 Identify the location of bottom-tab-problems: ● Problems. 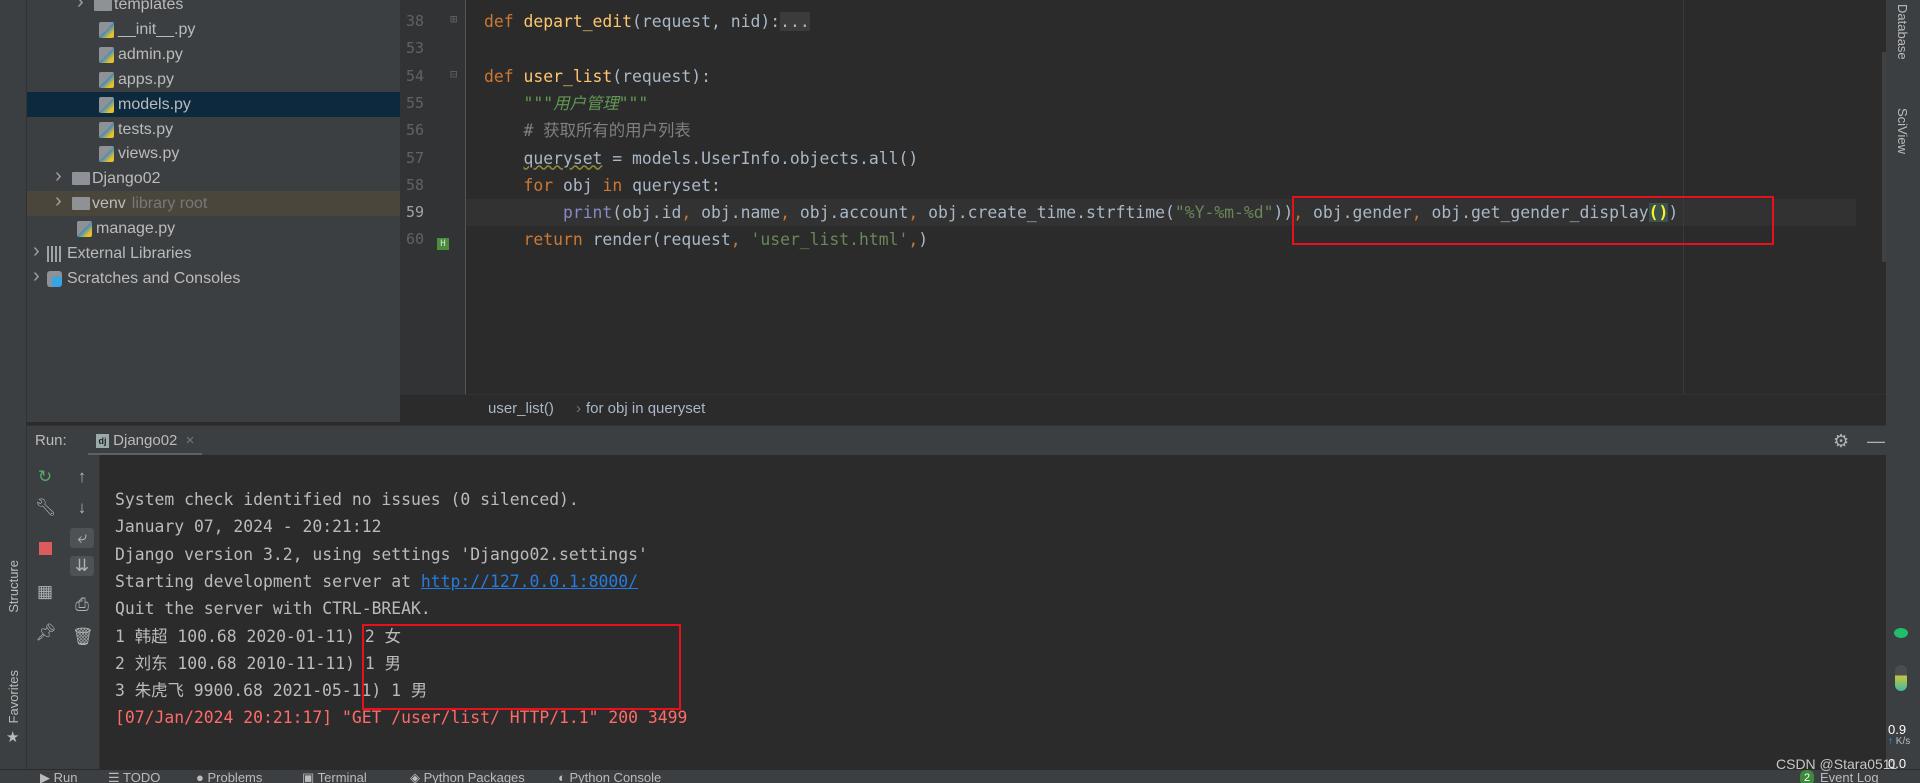
(229, 776).